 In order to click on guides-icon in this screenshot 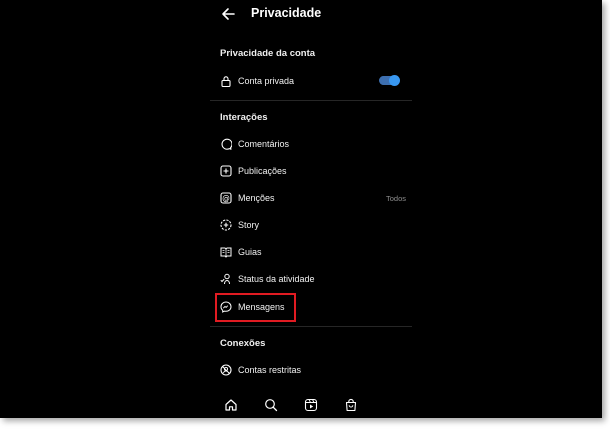, I will do `click(226, 252)`.